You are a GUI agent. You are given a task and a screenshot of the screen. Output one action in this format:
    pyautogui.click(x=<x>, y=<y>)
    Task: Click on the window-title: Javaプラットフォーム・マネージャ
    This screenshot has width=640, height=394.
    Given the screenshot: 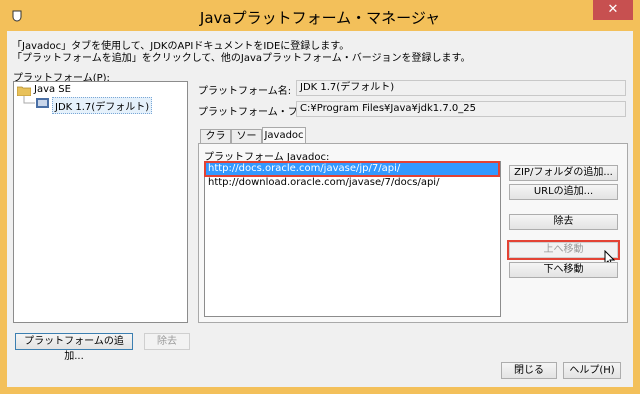 What is the action you would take?
    pyautogui.click(x=320, y=18)
    